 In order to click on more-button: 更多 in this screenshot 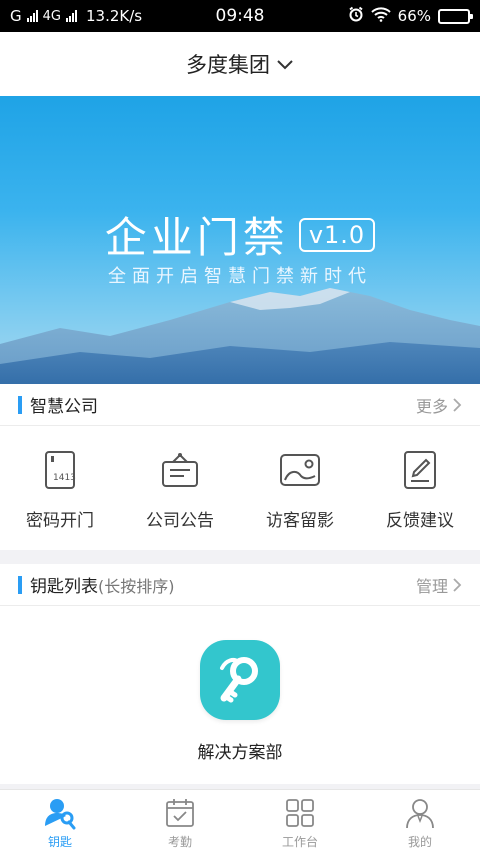, I will do `click(439, 405)`.